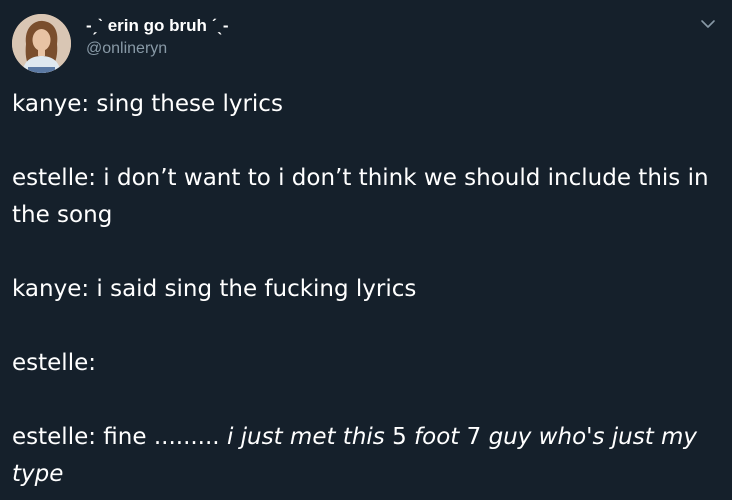 Image resolution: width=732 pixels, height=500 pixels. What do you see at coordinates (309, 437) in the screenshot?
I see `lyric-part: i just met this` at bounding box center [309, 437].